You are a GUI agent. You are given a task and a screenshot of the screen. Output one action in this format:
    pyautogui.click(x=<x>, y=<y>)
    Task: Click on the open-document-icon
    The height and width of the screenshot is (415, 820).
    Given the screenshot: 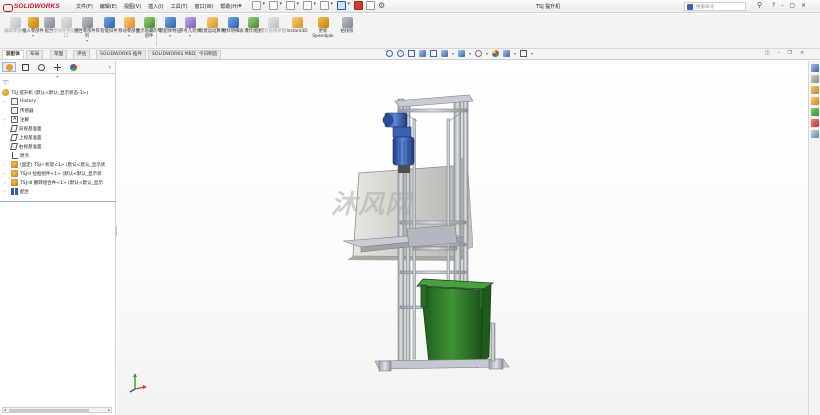 What is the action you would take?
    pyautogui.click(x=275, y=5)
    